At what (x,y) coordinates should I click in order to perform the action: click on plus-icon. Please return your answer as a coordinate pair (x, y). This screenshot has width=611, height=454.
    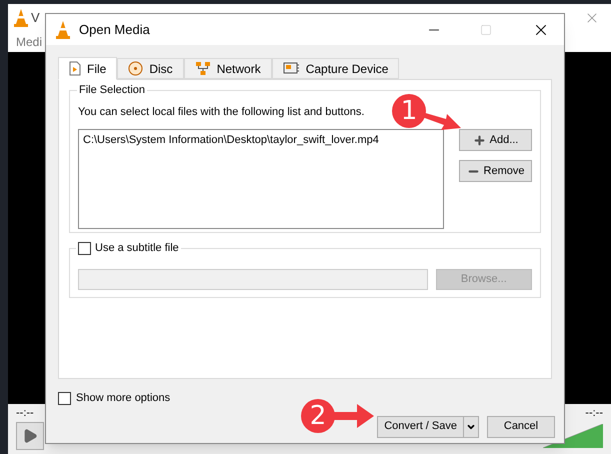
    Looking at the image, I should click on (479, 140).